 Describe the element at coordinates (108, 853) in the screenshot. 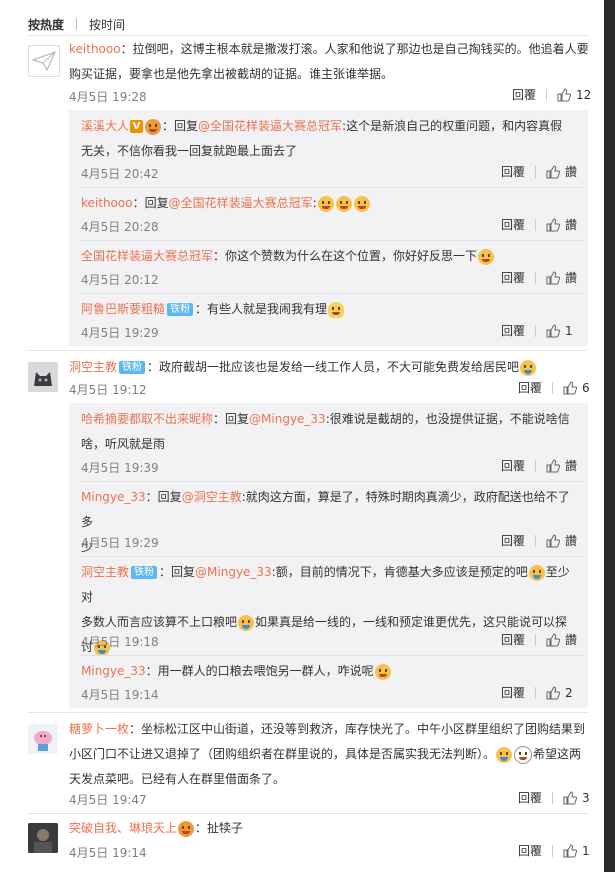

I see `comment-timestamp: 4月5日 19:14` at that location.